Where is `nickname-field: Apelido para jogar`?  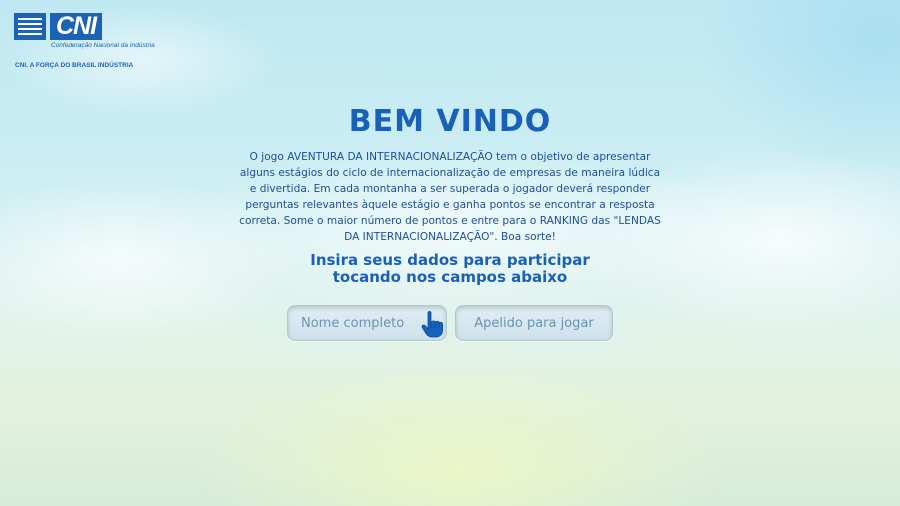 nickname-field: Apelido para jogar is located at coordinates (534, 323).